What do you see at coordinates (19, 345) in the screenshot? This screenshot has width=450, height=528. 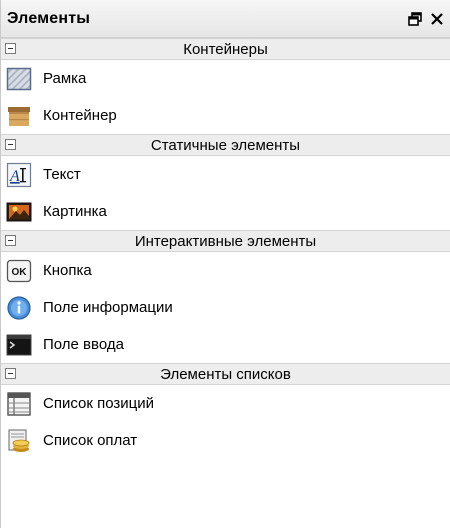 I see `input-field-icon` at bounding box center [19, 345].